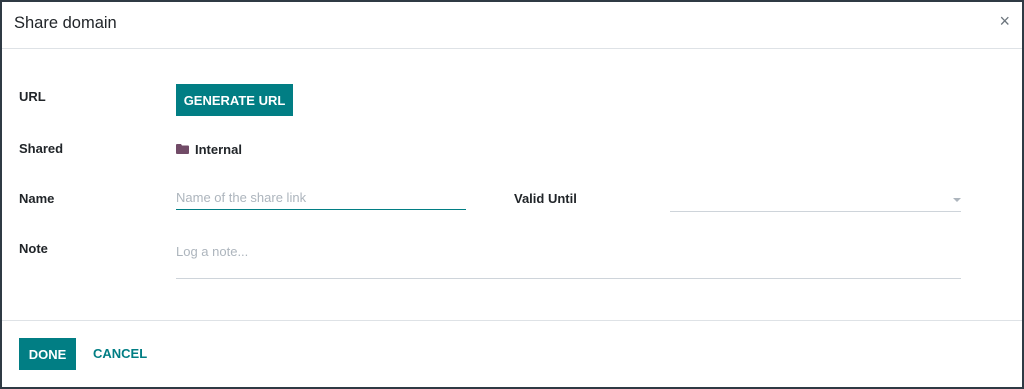 The image size is (1024, 389). I want to click on folder-icon, so click(182, 149).